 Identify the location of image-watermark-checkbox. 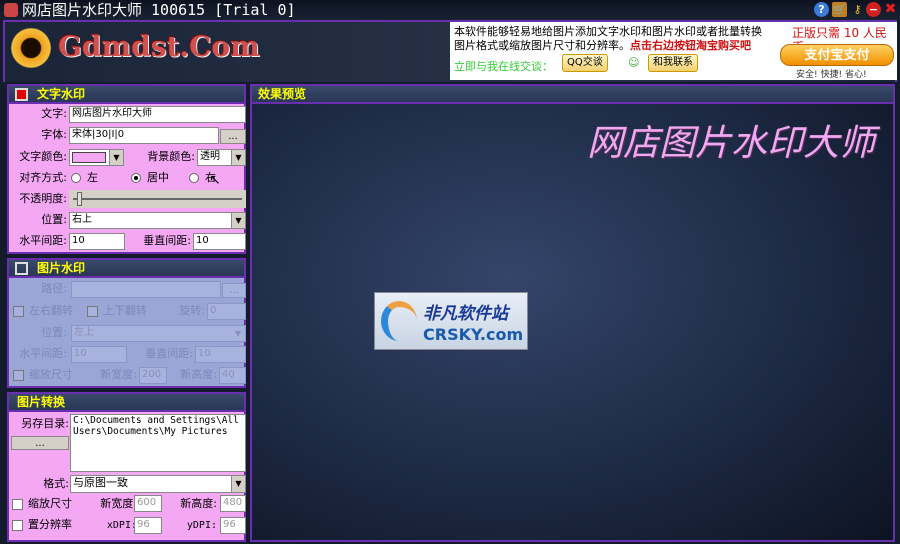
(21, 268).